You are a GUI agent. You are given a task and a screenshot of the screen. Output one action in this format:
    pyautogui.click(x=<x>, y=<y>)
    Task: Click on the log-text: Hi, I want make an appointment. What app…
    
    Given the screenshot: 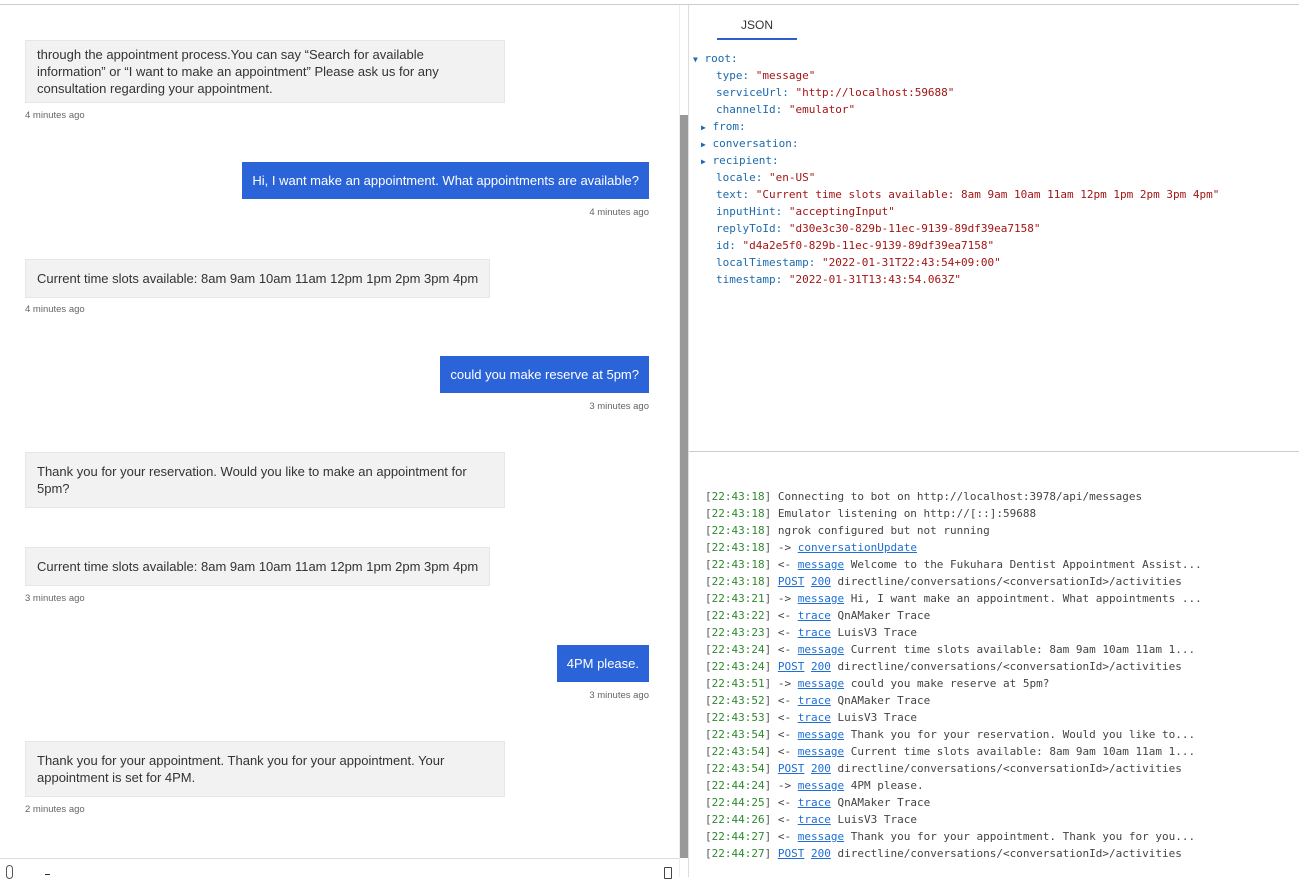 What is the action you would take?
    pyautogui.click(x=1026, y=598)
    